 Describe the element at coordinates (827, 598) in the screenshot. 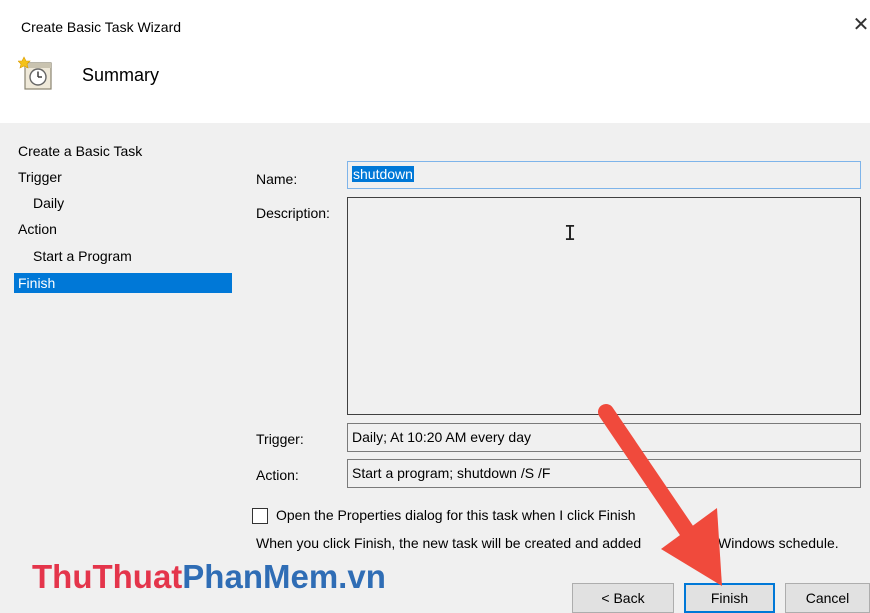

I see `cancel-button: Cancel` at that location.